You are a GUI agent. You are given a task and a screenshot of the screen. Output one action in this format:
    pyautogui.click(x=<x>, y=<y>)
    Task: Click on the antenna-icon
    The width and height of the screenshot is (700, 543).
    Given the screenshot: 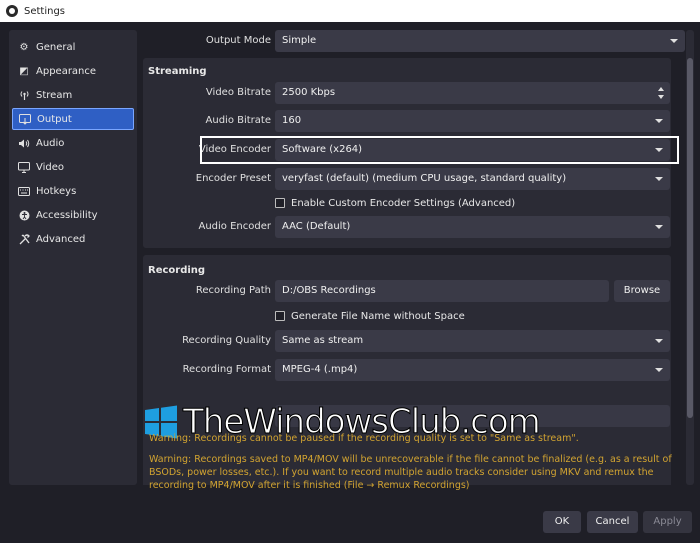 What is the action you would take?
    pyautogui.click(x=24, y=95)
    